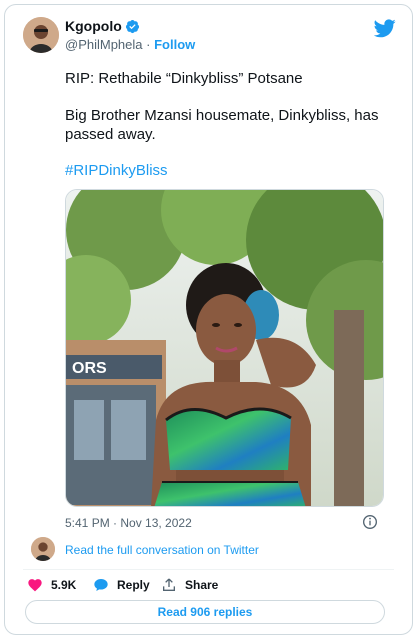 This screenshot has width=418, height=639. I want to click on read-replies-label: Read 906 replies, so click(205, 612).